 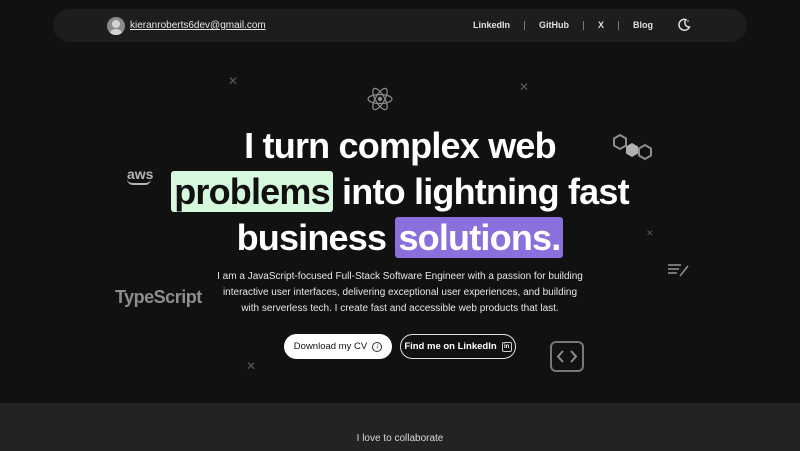 What do you see at coordinates (158, 297) in the screenshot?
I see `typescript-logo: TypeScript` at bounding box center [158, 297].